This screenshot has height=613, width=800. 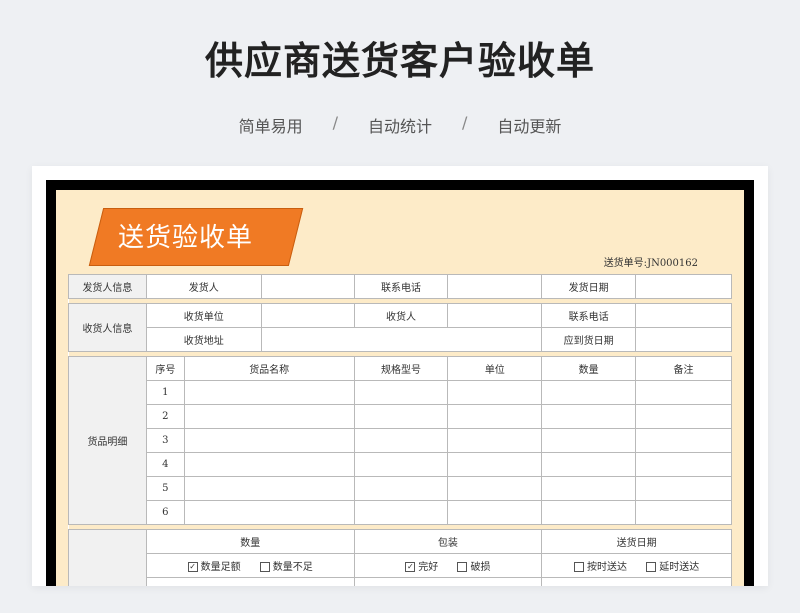 What do you see at coordinates (165, 416) in the screenshot?
I see `row-index: 2` at bounding box center [165, 416].